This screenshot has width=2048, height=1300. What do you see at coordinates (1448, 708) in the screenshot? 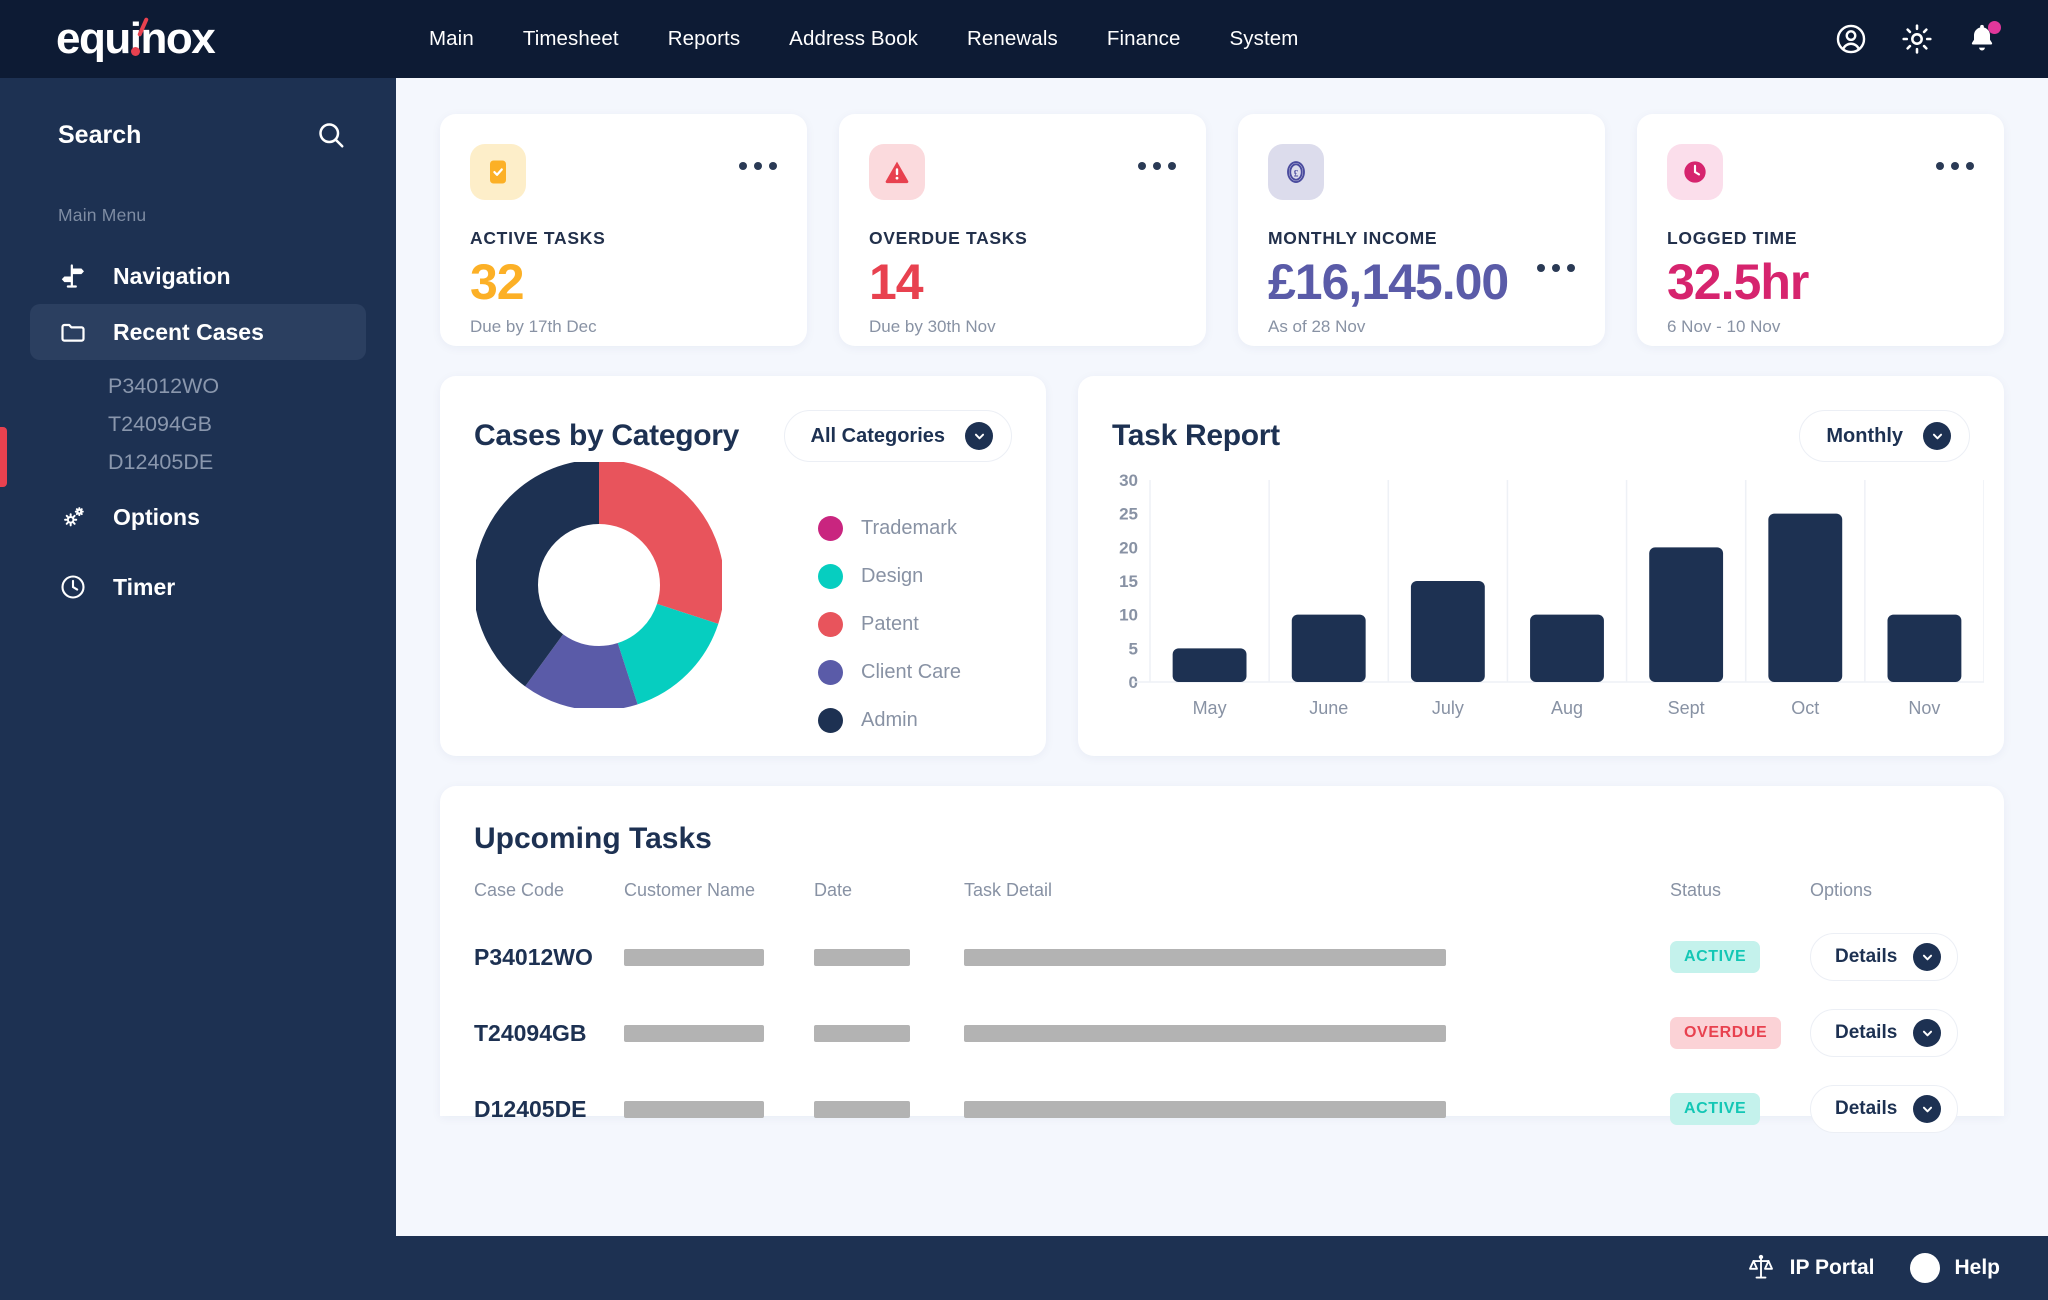
I see `x-axis-tick-label: July` at bounding box center [1448, 708].